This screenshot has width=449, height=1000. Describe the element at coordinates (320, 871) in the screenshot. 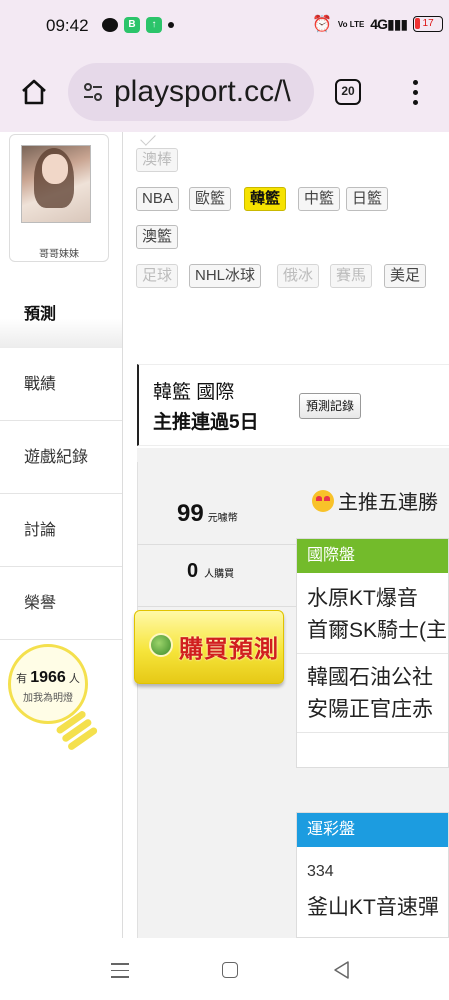

I see `match-number: 334` at that location.